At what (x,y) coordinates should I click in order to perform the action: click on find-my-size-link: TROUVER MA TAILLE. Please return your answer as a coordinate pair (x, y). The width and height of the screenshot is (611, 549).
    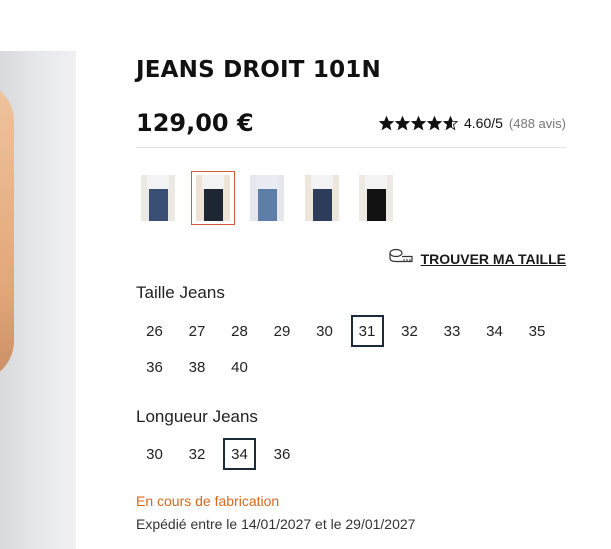
    Looking at the image, I should click on (477, 258).